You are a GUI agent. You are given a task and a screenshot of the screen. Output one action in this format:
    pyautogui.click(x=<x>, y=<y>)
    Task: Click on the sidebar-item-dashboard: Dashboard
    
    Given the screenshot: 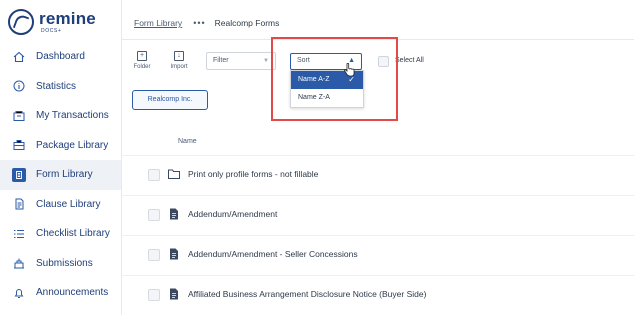 What is the action you would take?
    pyautogui.click(x=60, y=57)
    